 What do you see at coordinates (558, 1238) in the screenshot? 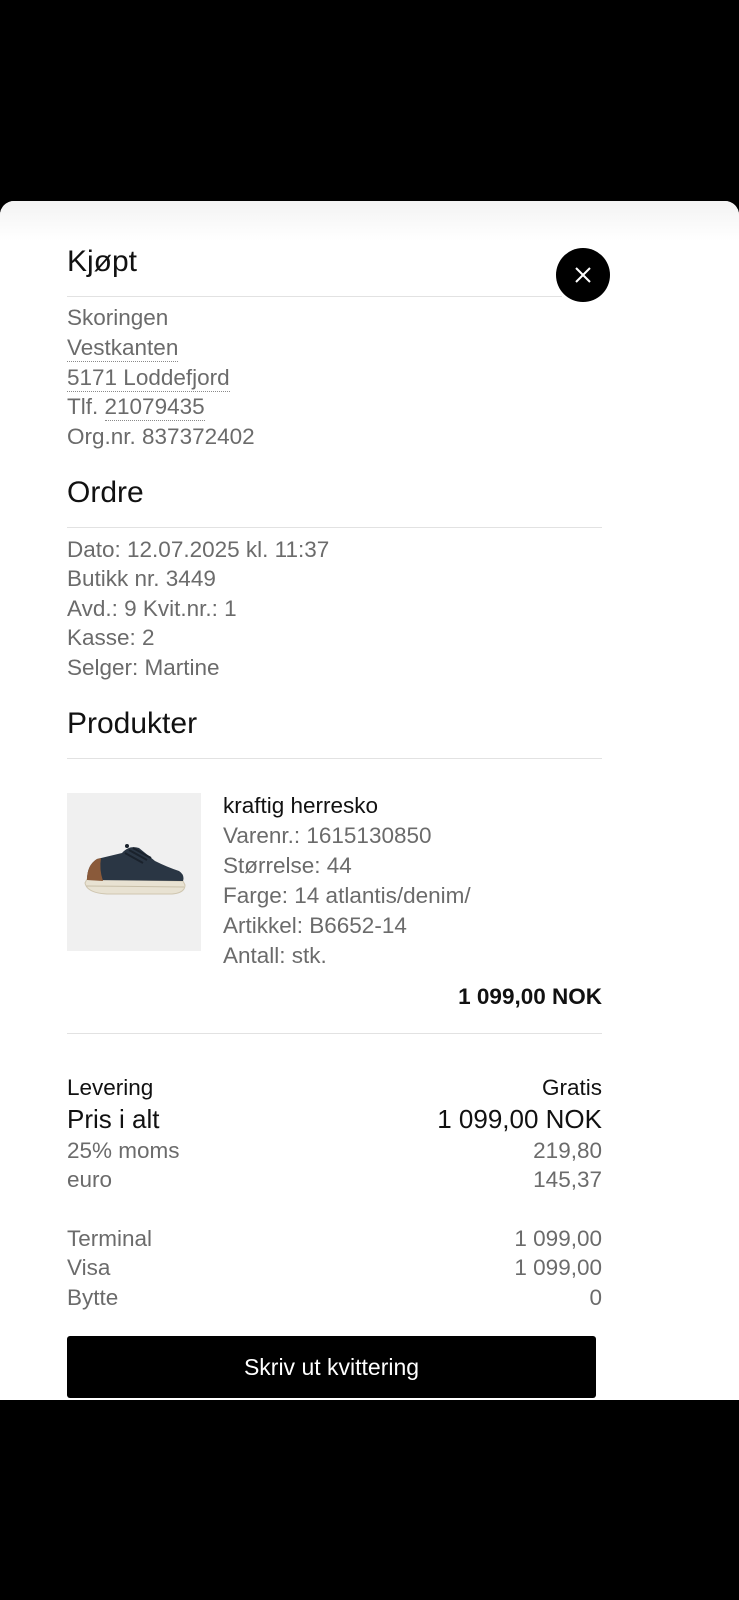
I see `terminal-value: 1 099,00` at bounding box center [558, 1238].